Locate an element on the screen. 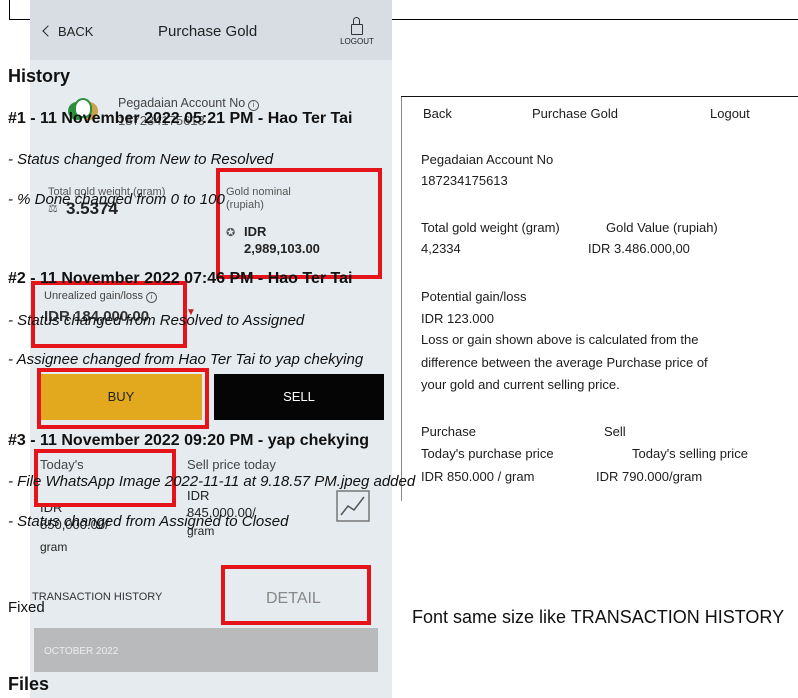 The height and width of the screenshot is (698, 798). highlight-box-buy is located at coordinates (123, 398).